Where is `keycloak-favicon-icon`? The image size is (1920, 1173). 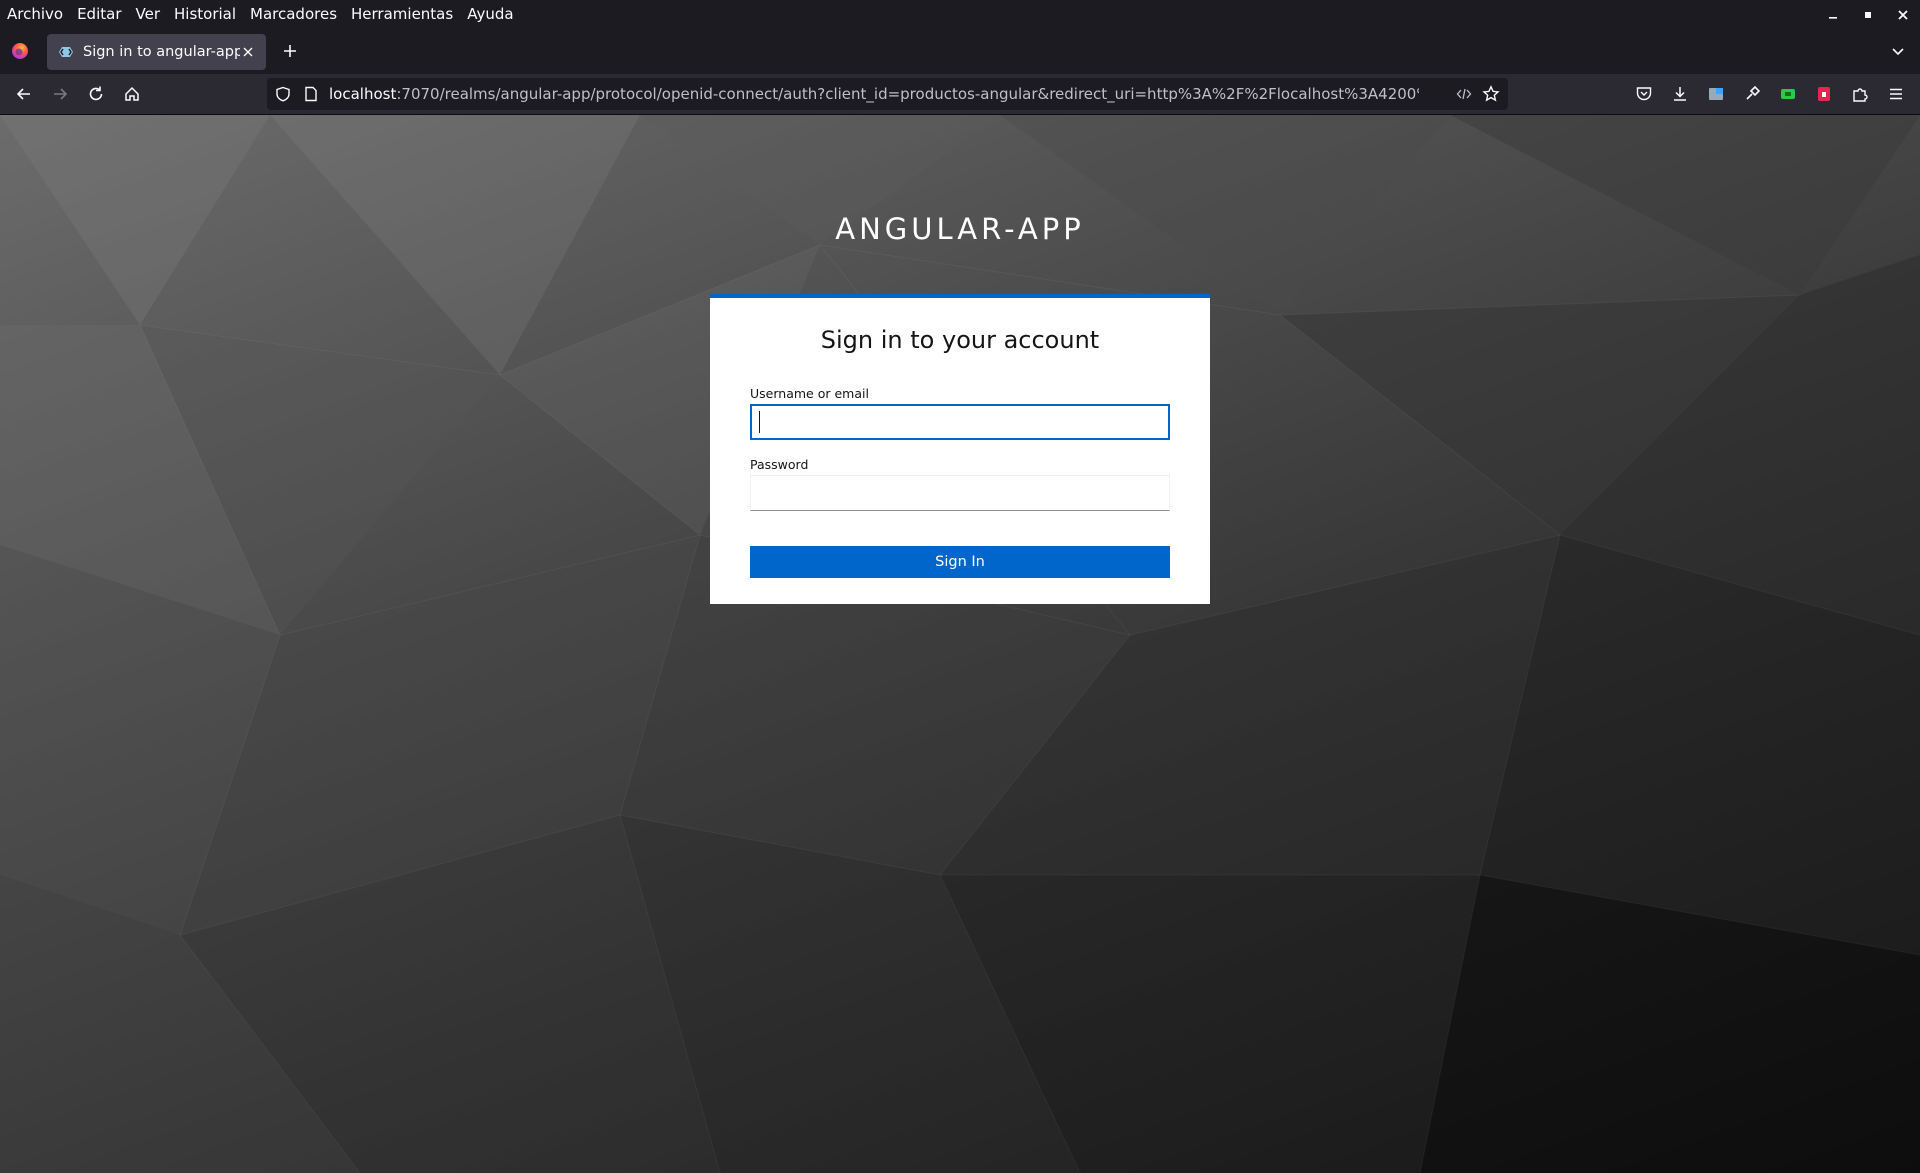
keycloak-favicon-icon is located at coordinates (66, 52).